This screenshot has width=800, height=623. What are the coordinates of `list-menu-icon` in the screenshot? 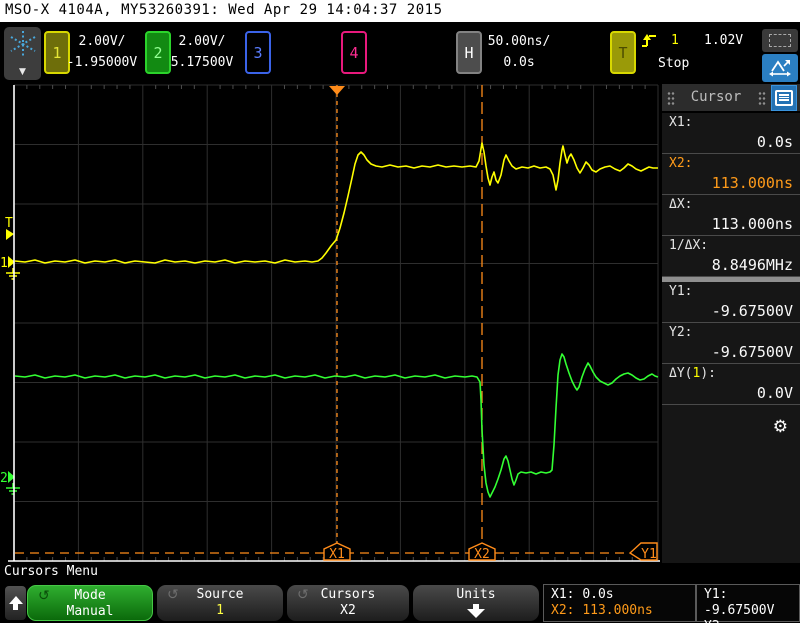 It's located at (784, 98).